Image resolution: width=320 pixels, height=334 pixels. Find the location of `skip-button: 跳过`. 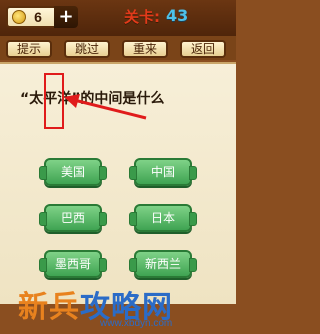

skip-button: 跳过 is located at coordinates (87, 49).